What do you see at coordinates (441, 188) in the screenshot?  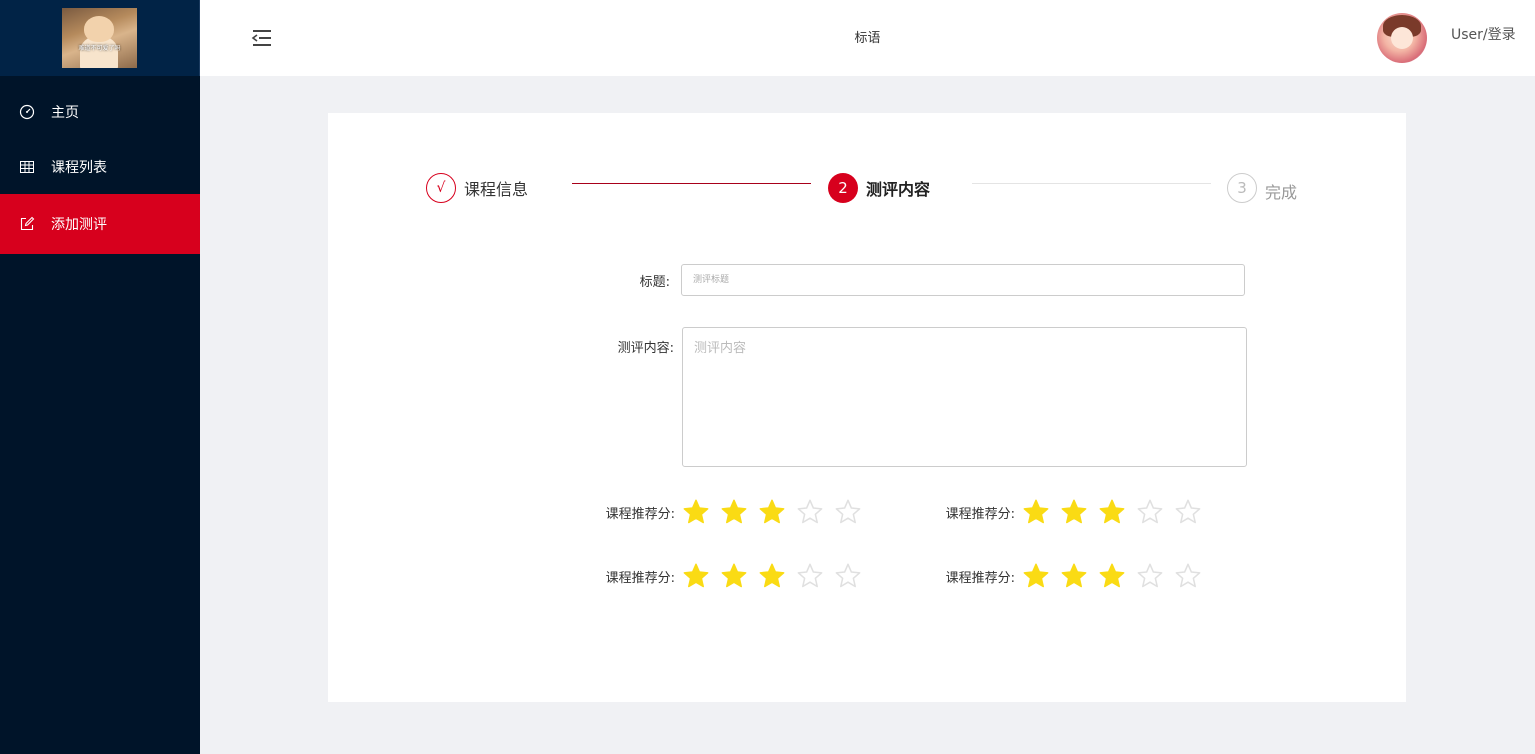 I see `step-check-icon: √` at bounding box center [441, 188].